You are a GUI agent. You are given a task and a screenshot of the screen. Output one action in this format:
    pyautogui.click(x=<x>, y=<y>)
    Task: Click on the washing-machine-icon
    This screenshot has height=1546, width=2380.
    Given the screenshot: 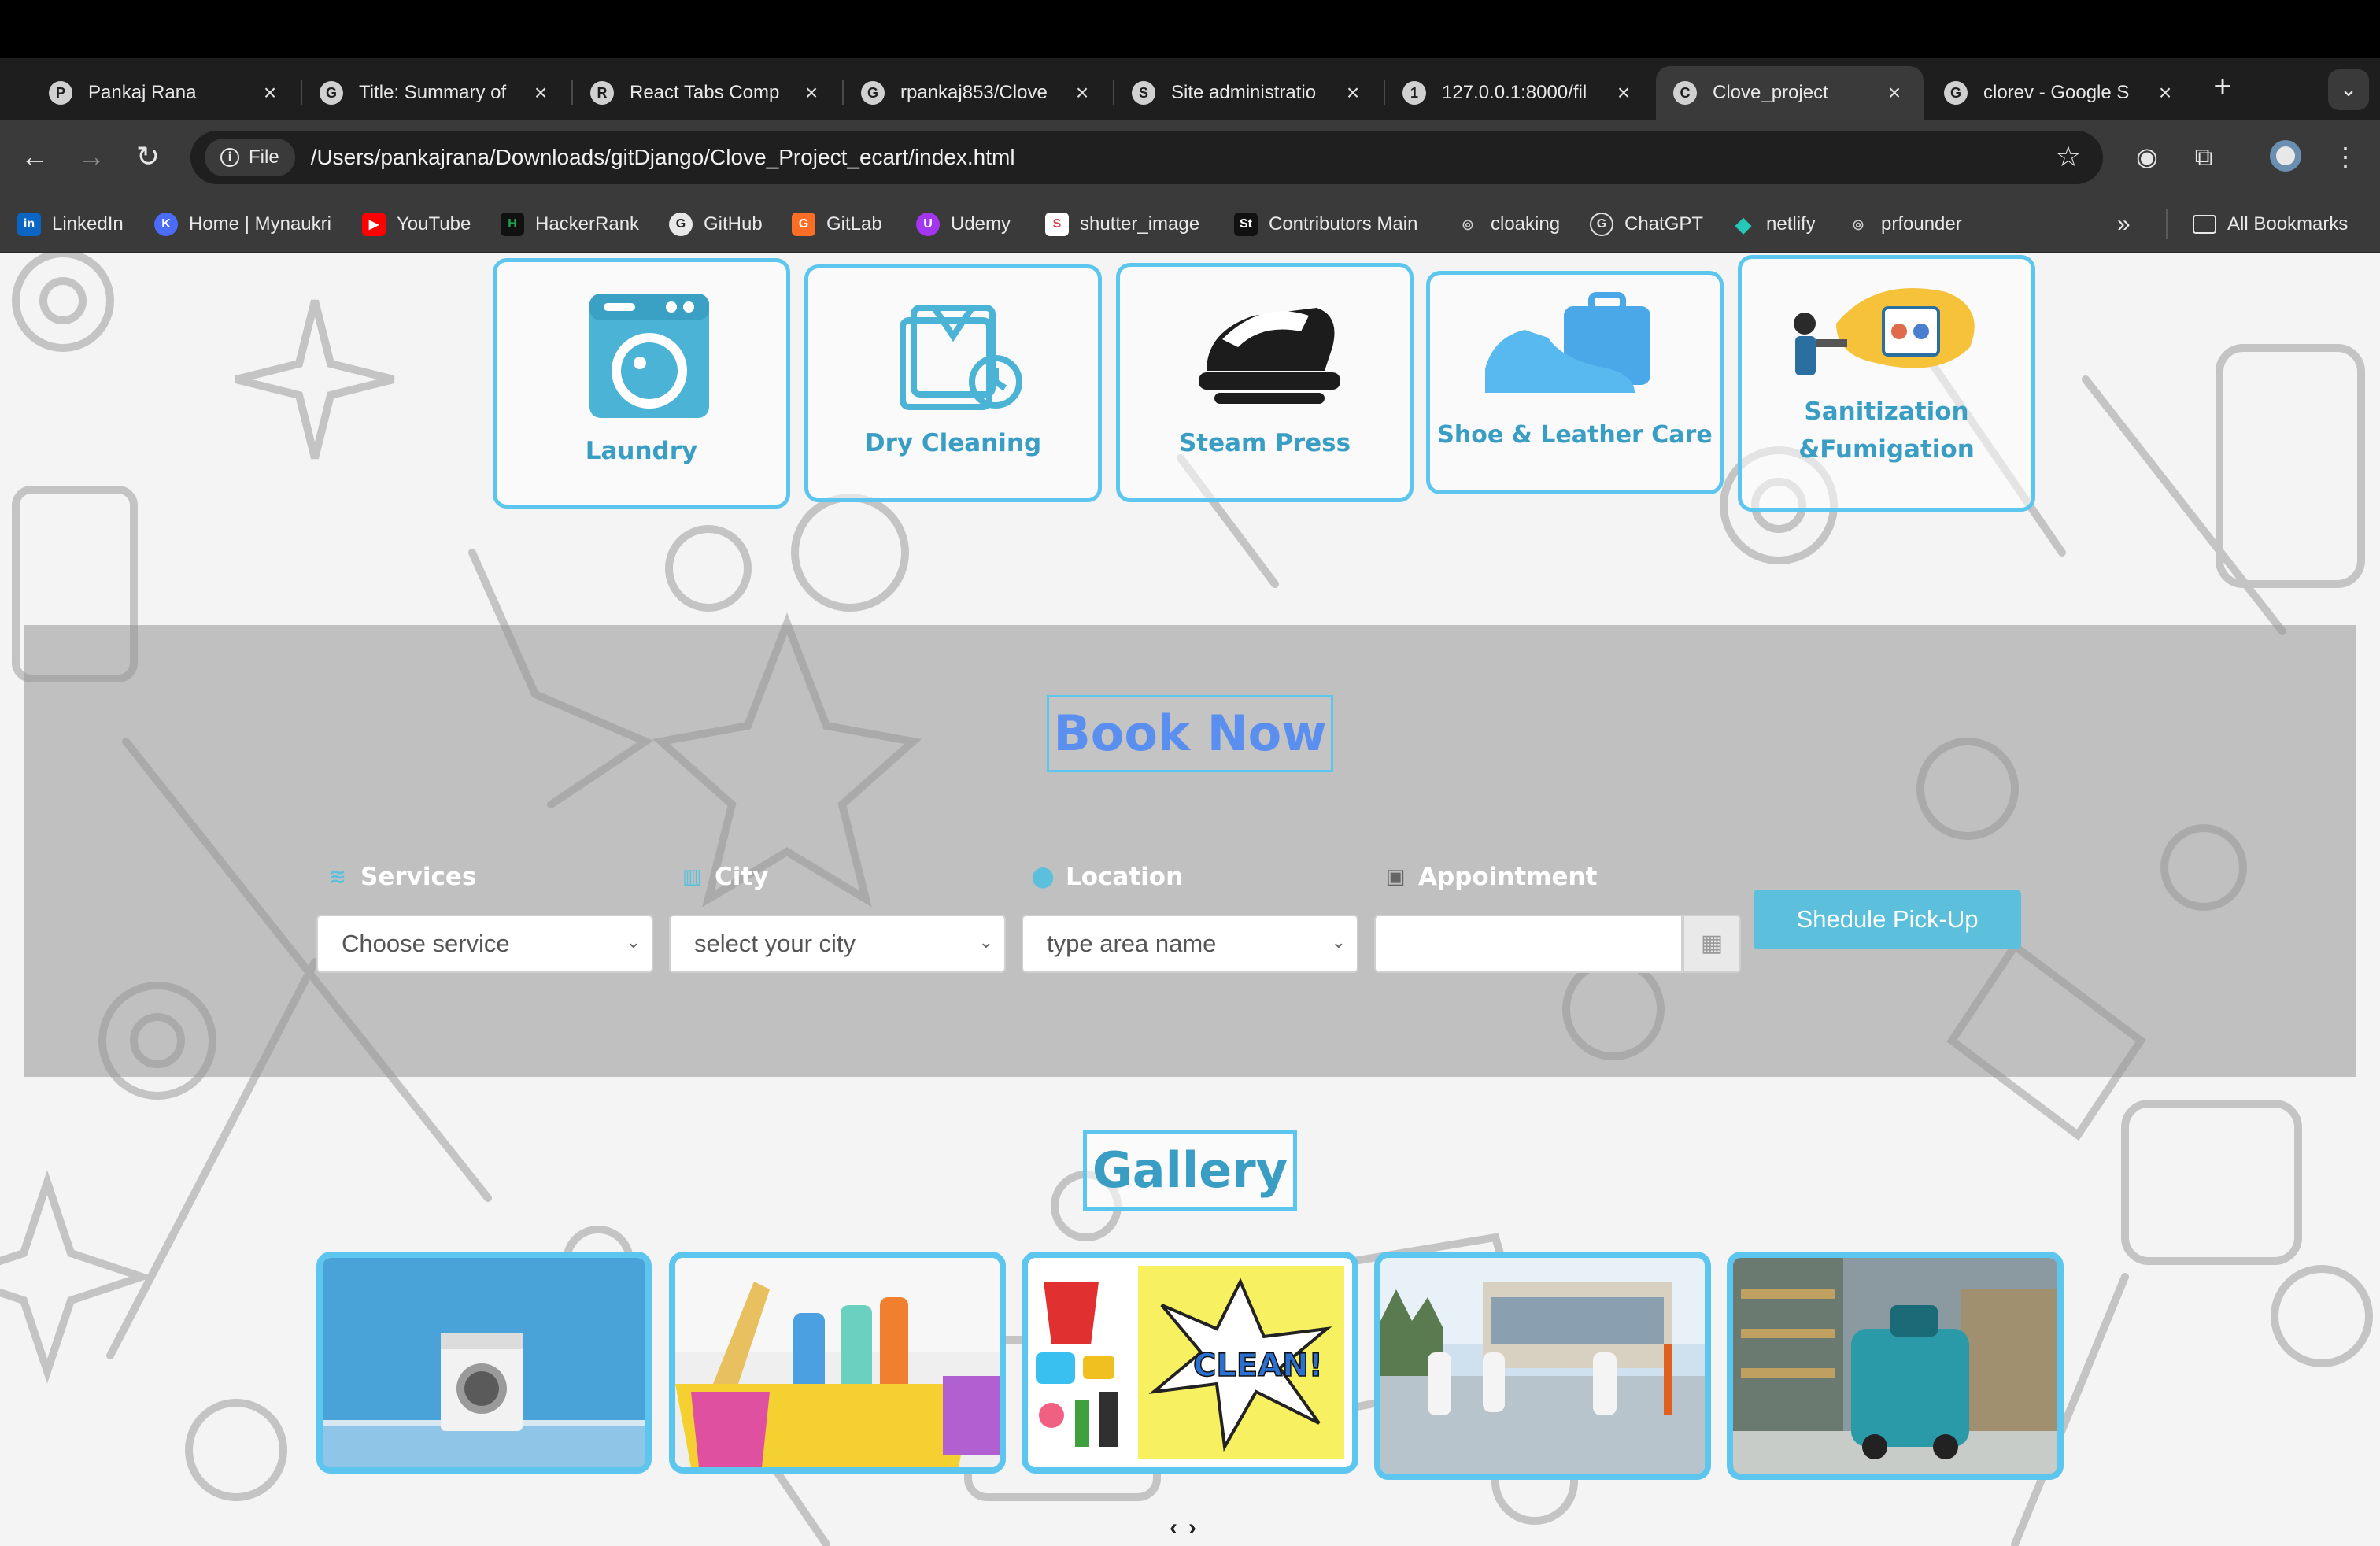 What is the action you would take?
    pyautogui.click(x=649, y=356)
    